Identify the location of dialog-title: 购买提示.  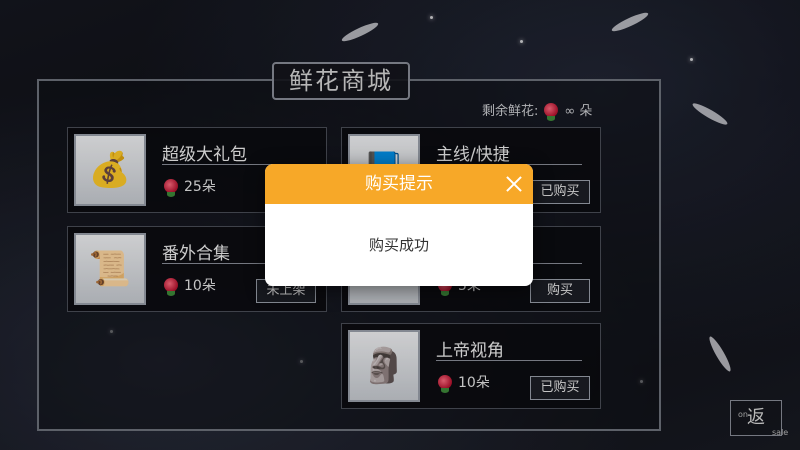
(399, 184).